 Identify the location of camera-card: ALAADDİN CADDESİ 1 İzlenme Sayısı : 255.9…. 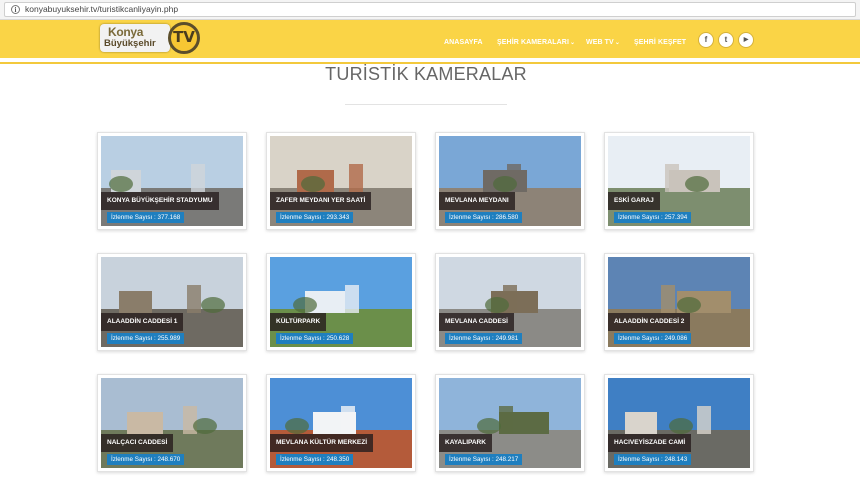
(172, 302).